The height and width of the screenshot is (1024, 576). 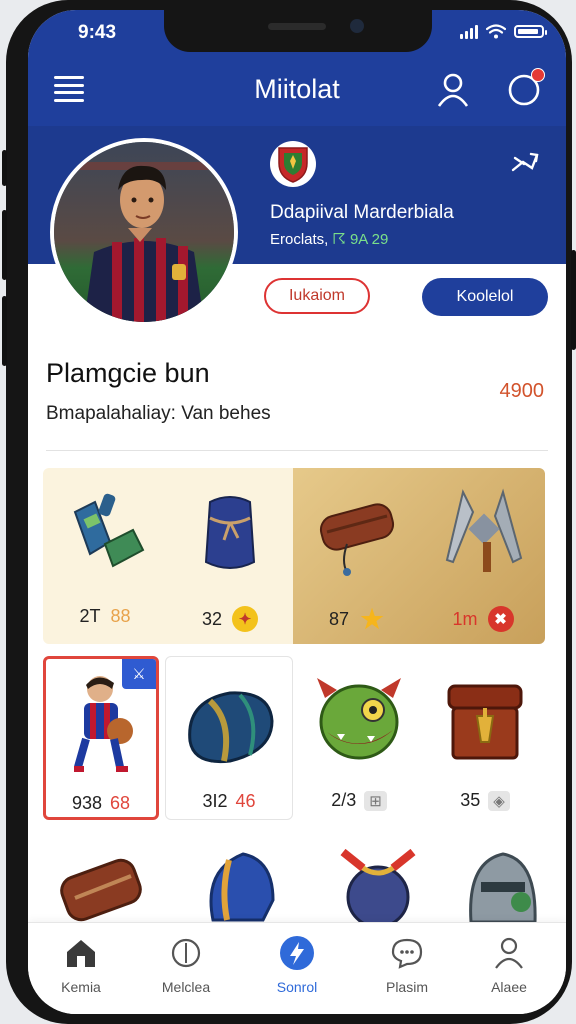 I want to click on item-meta: 938 68, so click(x=101, y=803).